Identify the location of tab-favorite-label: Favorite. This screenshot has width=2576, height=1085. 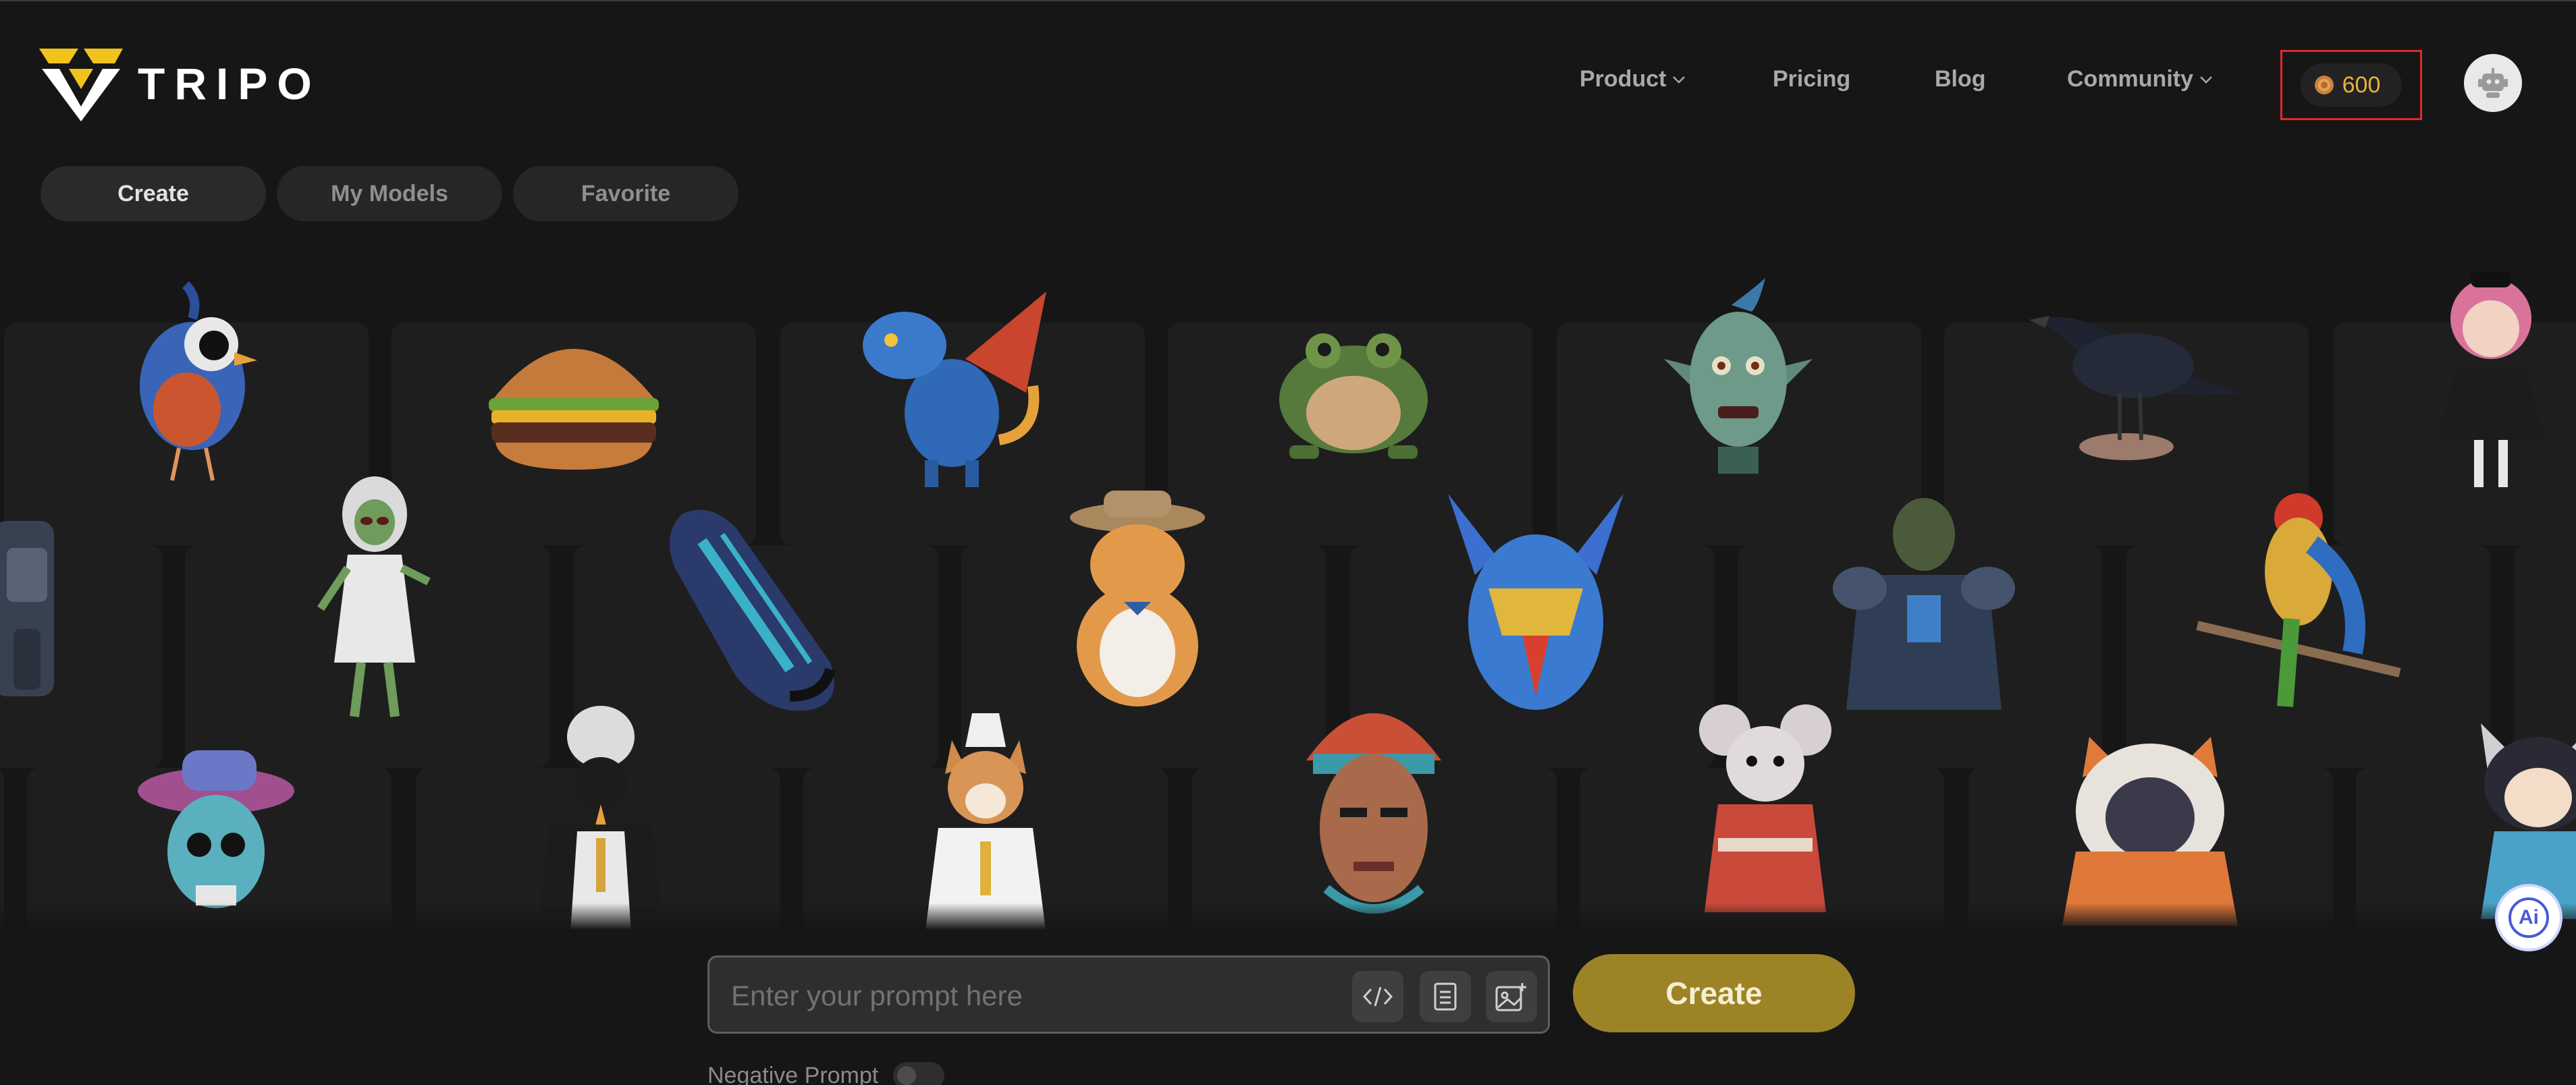
(626, 193).